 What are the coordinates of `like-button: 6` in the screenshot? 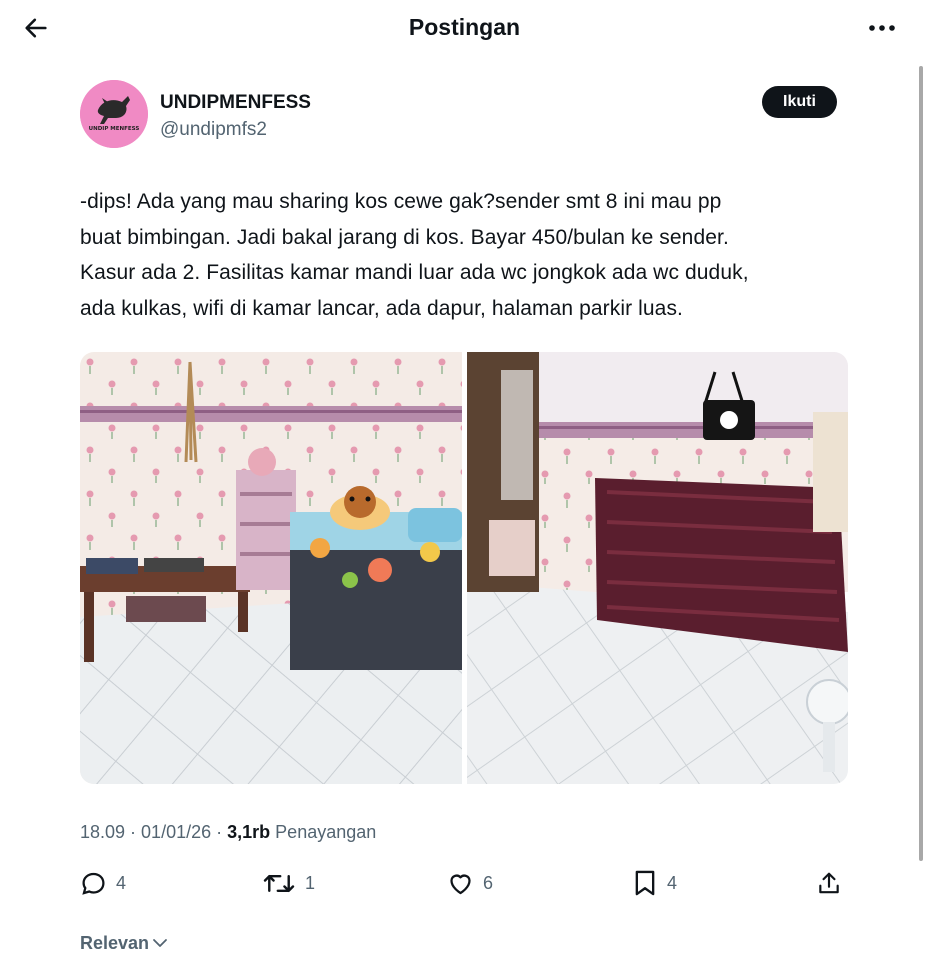 It's located at (470, 883).